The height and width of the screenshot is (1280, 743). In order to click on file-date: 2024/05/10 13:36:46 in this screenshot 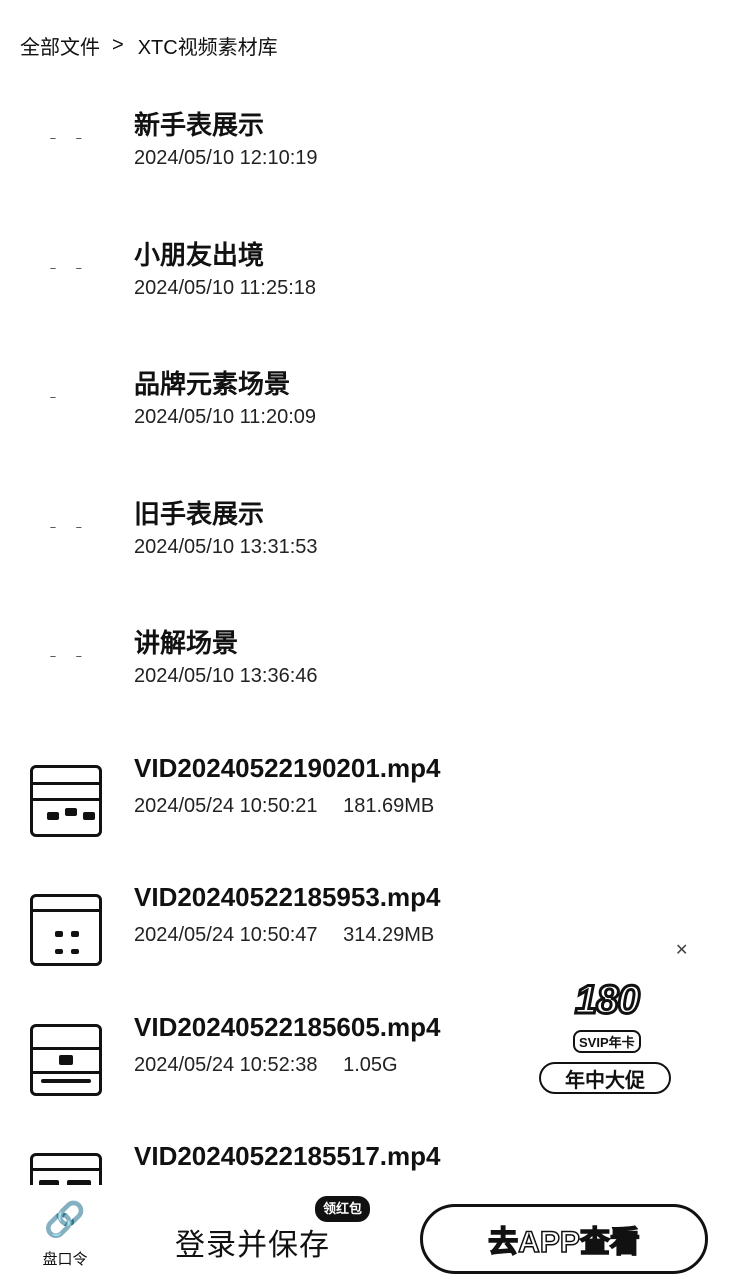, I will do `click(226, 676)`.